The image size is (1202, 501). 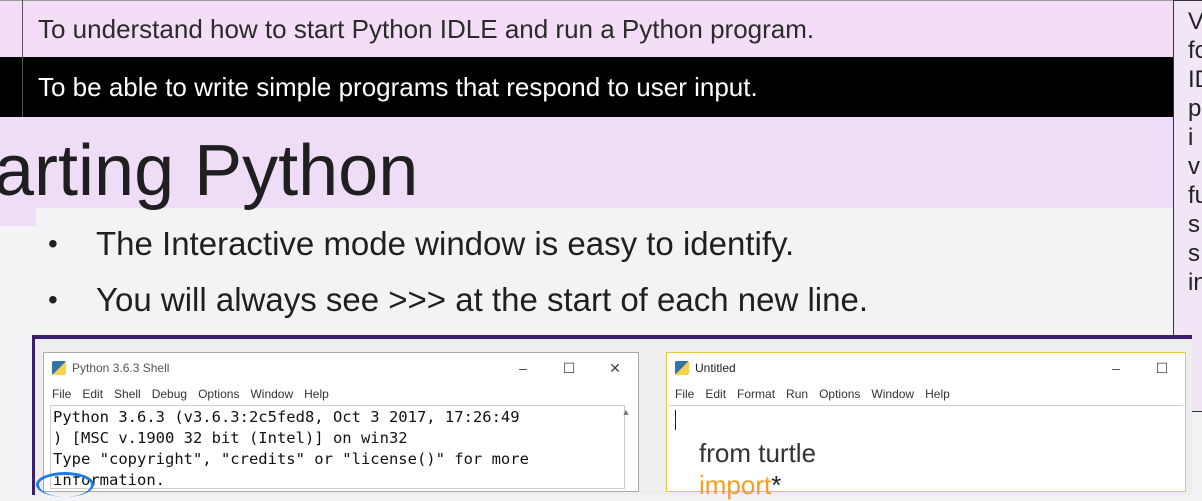 I want to click on side-text-line: i, so click(x=1191, y=137).